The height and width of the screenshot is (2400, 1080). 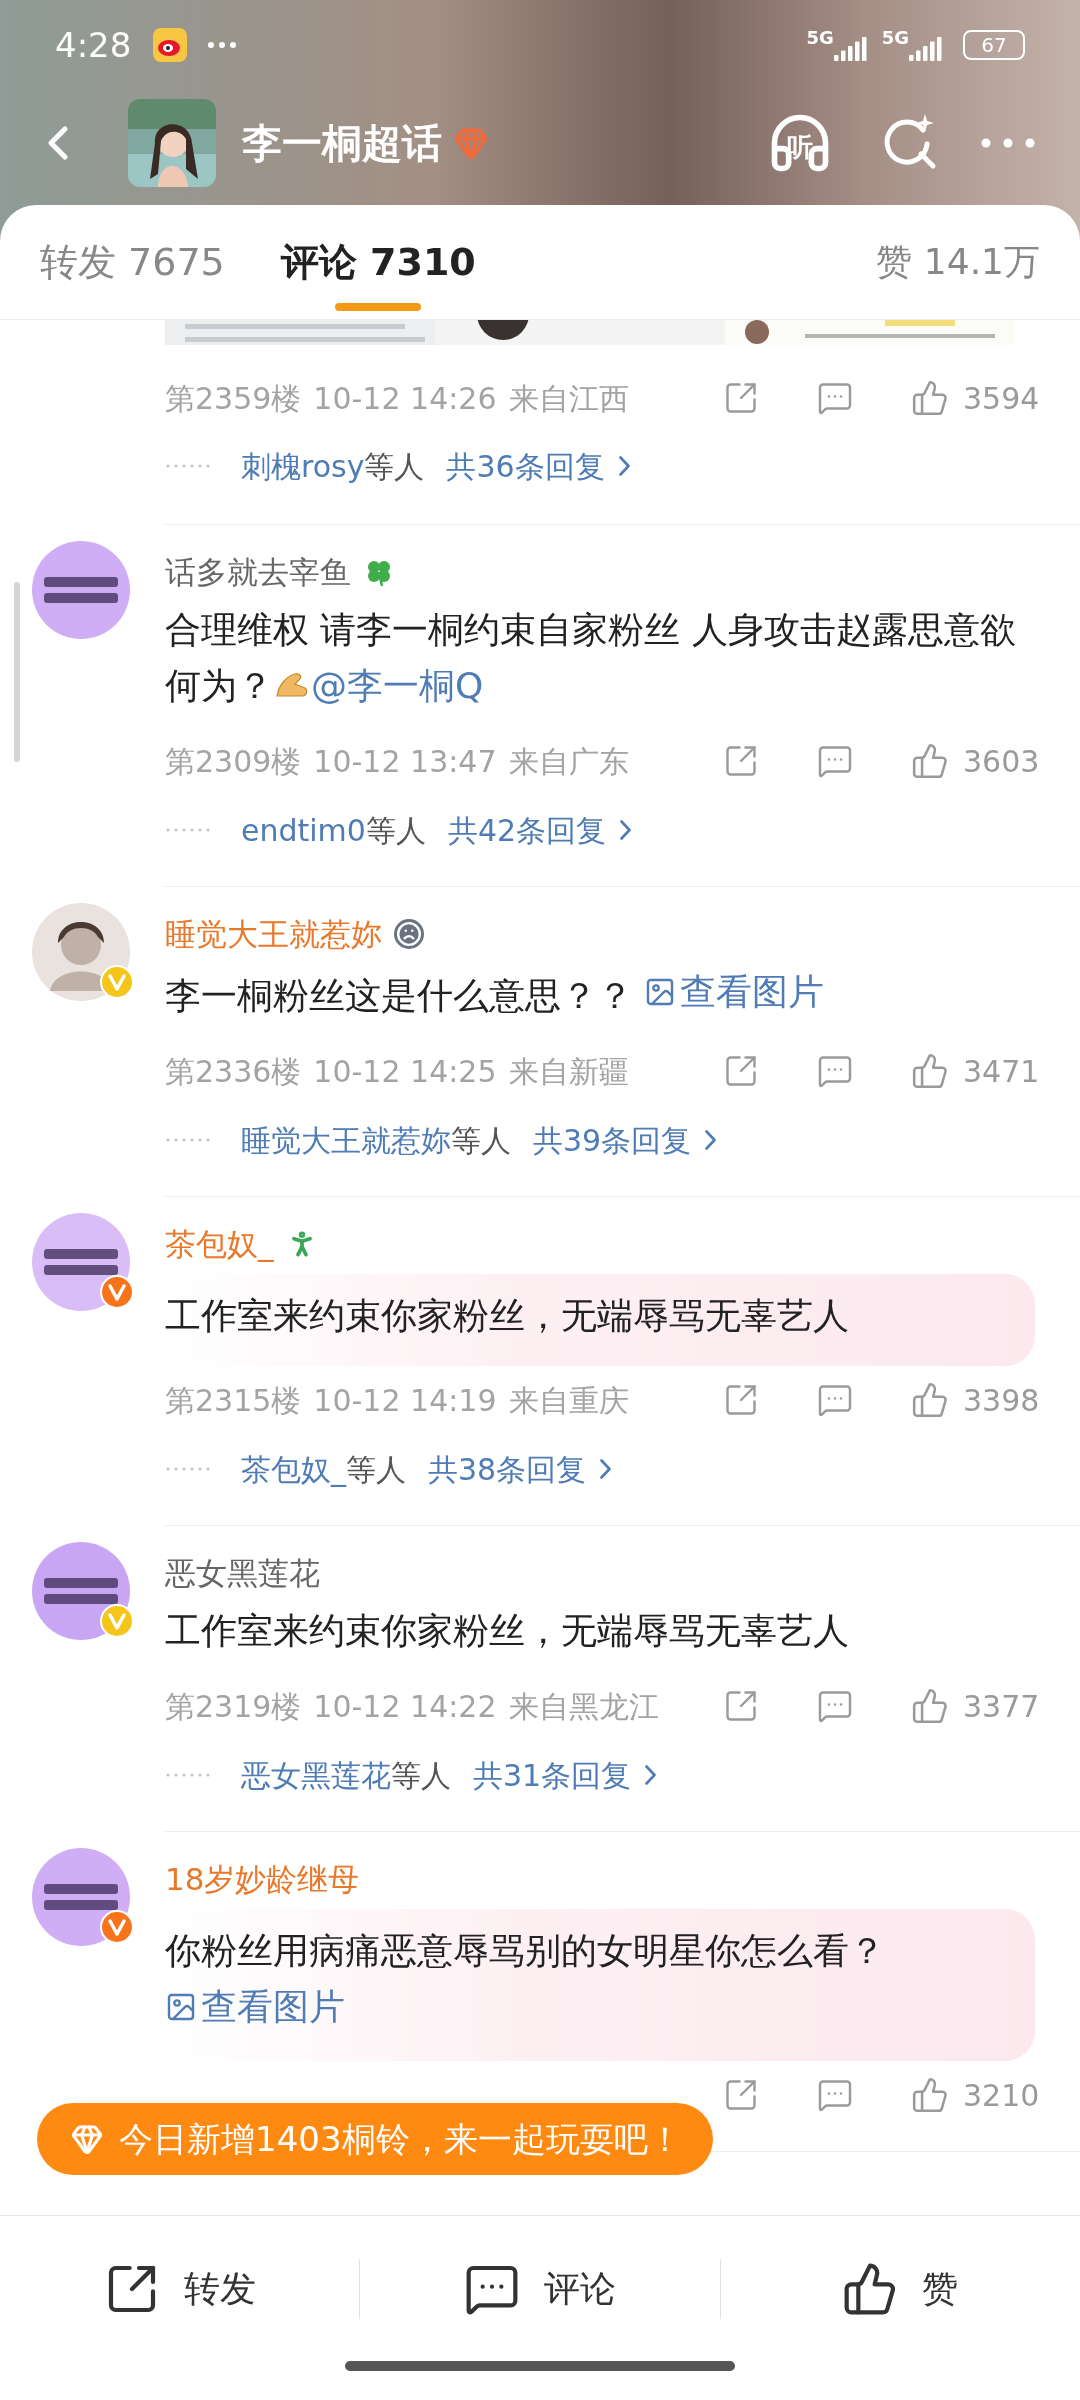 What do you see at coordinates (233, 398) in the screenshot?
I see `floor-number: 第2359楼` at bounding box center [233, 398].